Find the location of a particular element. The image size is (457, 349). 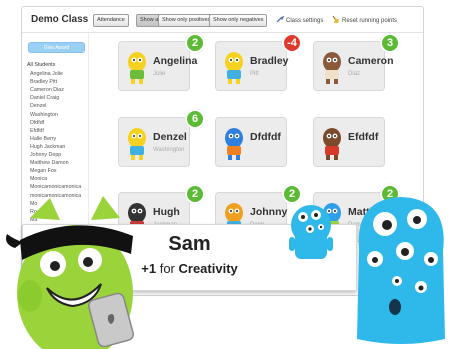

student-card: Denzel Washington 6 is located at coordinates (161, 138).